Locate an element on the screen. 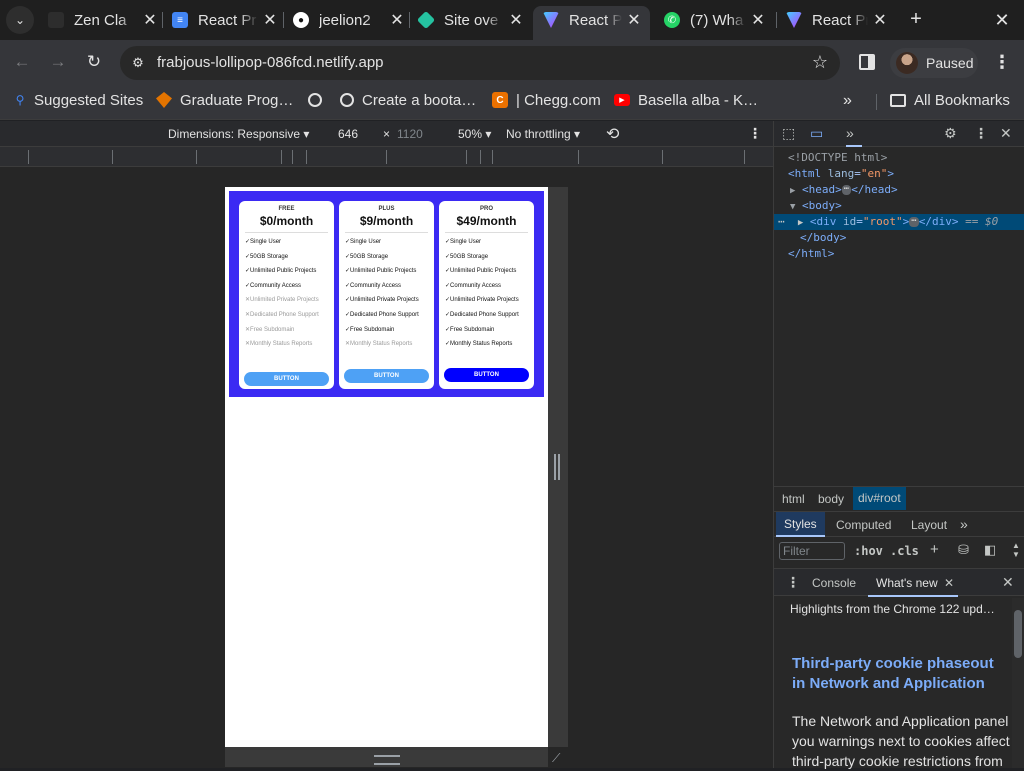 This screenshot has width=1024, height=771. tab-computed: Computed is located at coordinates (863, 525).